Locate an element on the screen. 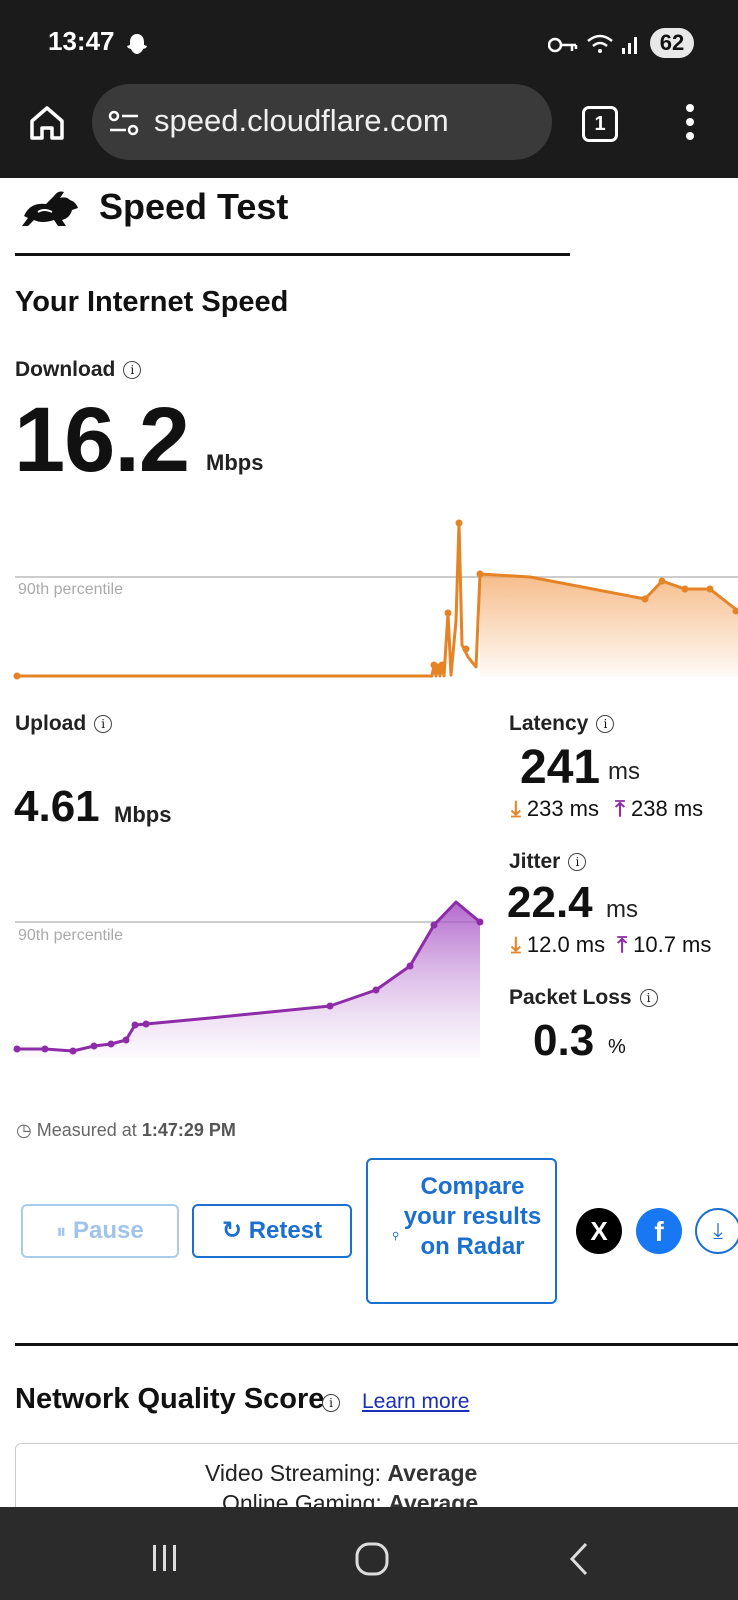 The height and width of the screenshot is (1600, 738). tabs-icon: 1 is located at coordinates (600, 124).